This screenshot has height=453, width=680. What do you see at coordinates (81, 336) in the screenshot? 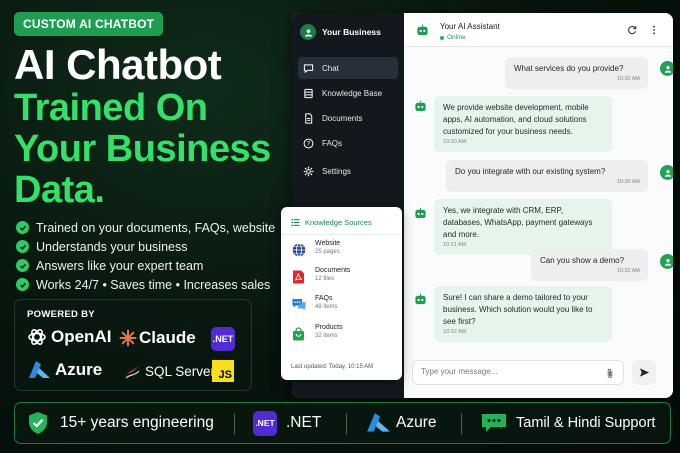
I see `openai-label: OpenAI` at bounding box center [81, 336].